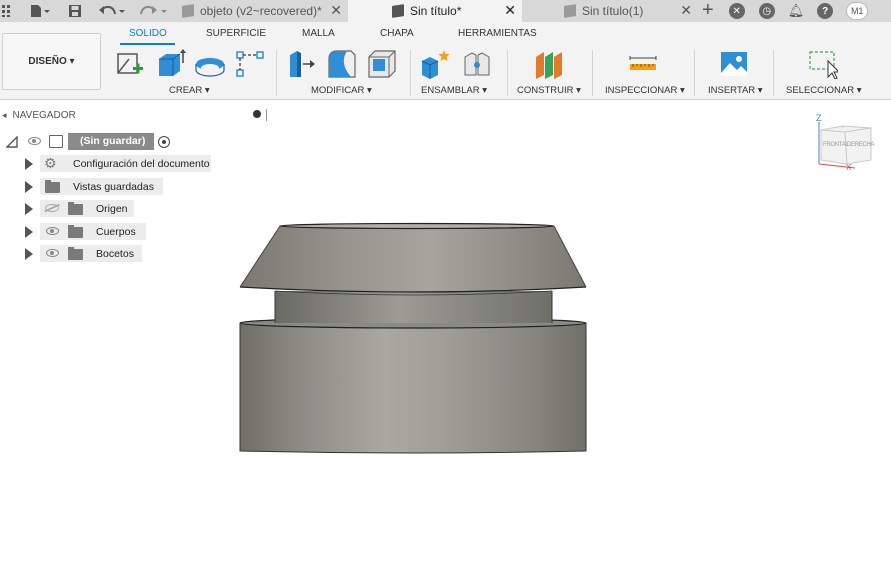 The width and height of the screenshot is (891, 572). I want to click on tree-item-bodies: Cuerpos, so click(75, 231).